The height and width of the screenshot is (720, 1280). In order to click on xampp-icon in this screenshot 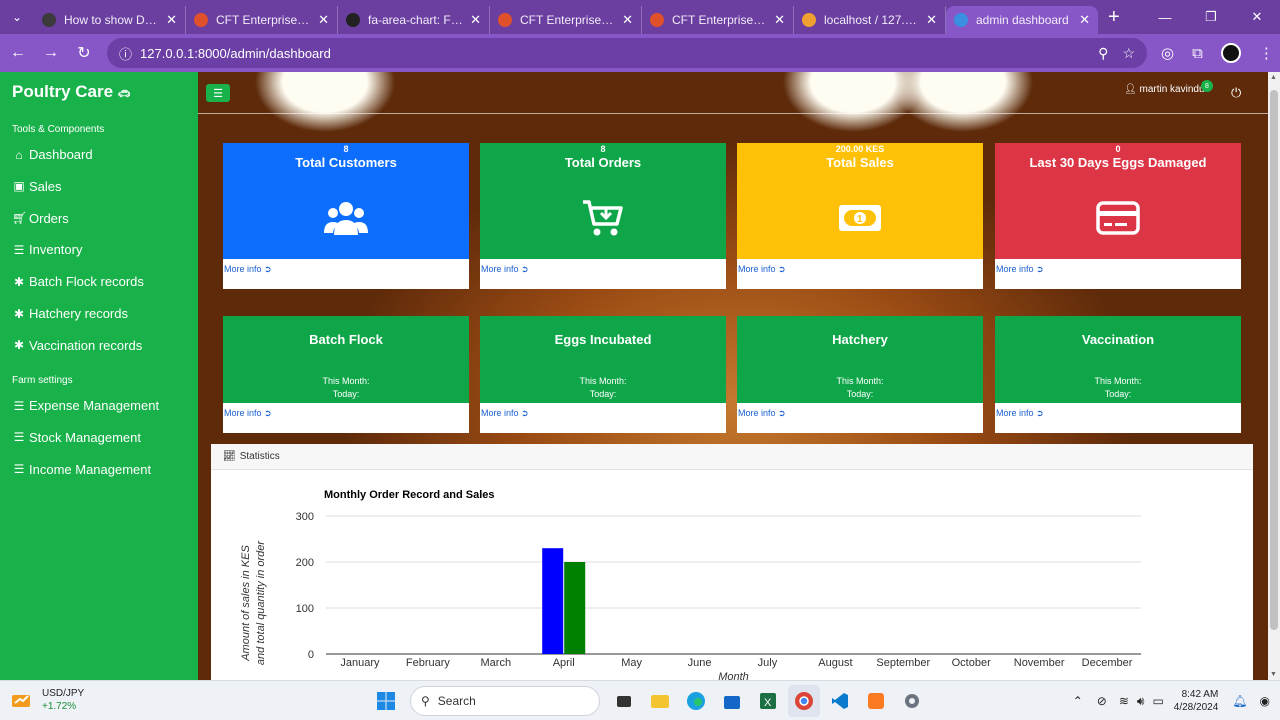, I will do `click(876, 701)`.